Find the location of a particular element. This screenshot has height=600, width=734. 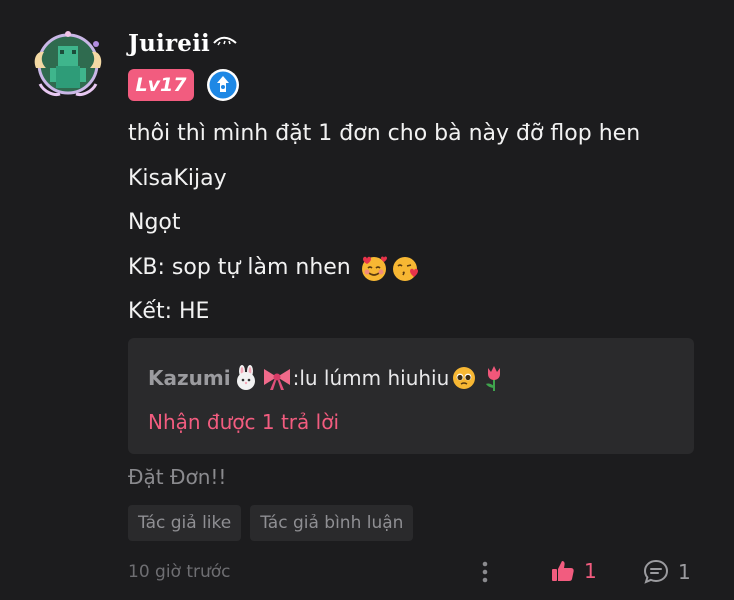

face-blowing-kiss-icon is located at coordinates (405, 268).